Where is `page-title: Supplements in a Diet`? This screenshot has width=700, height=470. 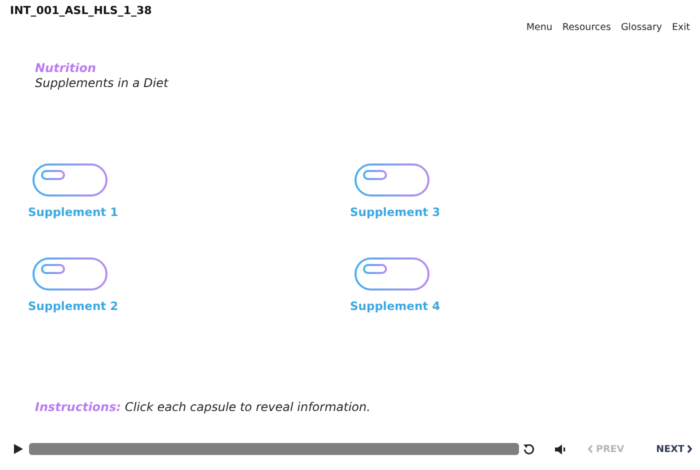 page-title: Supplements in a Diet is located at coordinates (101, 83).